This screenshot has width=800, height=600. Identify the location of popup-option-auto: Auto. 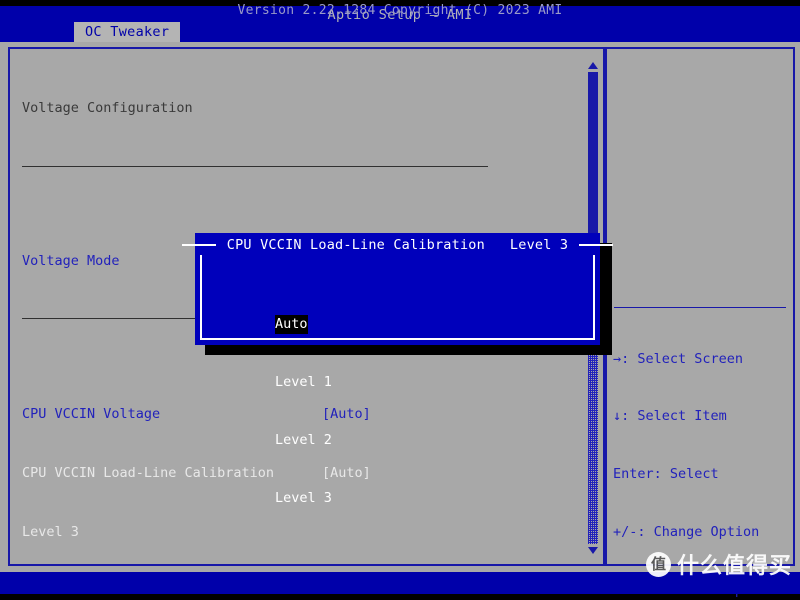
(291, 324).